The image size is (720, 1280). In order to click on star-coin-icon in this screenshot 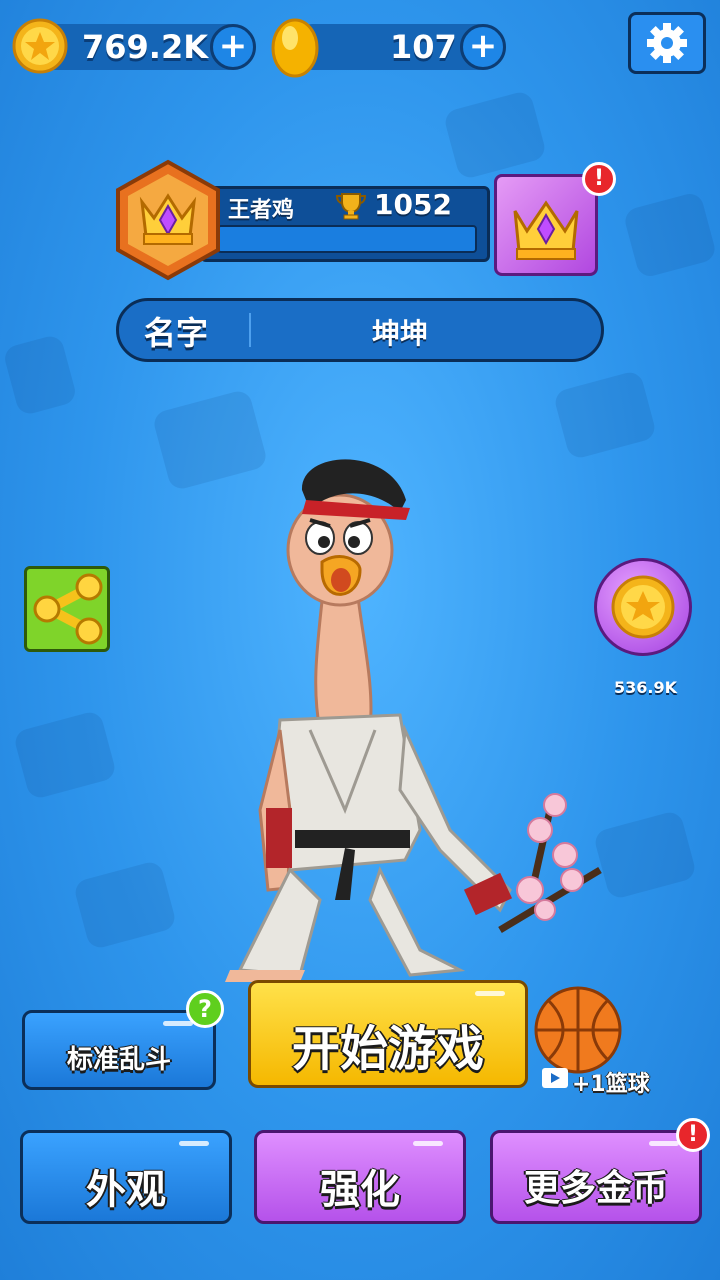, I will do `click(40, 48)`.